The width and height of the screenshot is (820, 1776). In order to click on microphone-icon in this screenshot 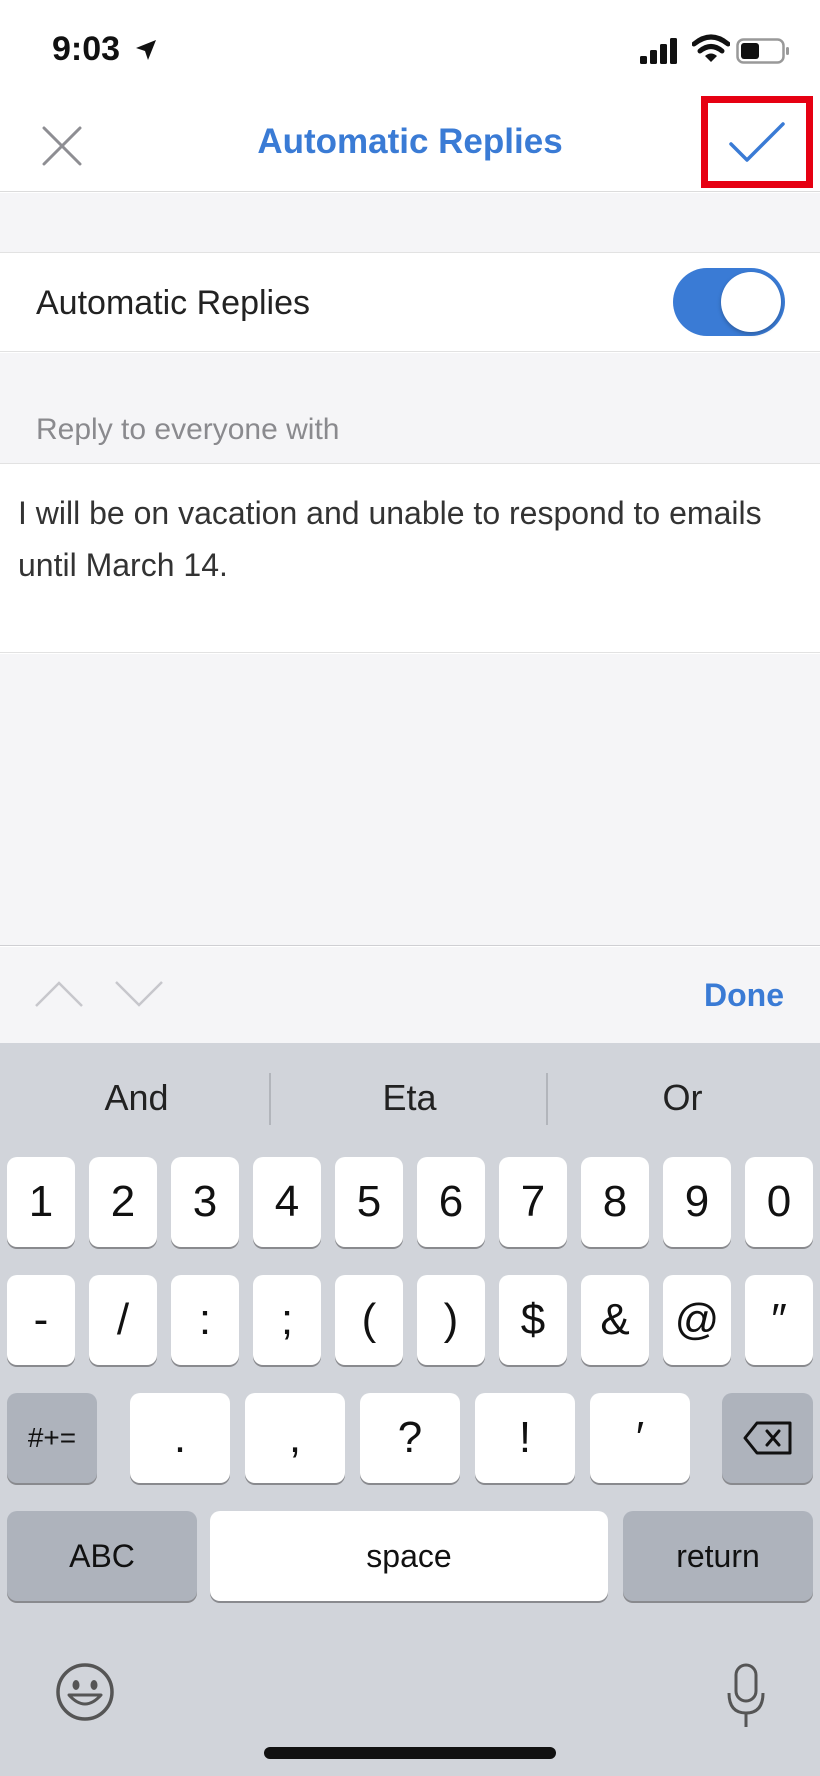, I will do `click(746, 1696)`.